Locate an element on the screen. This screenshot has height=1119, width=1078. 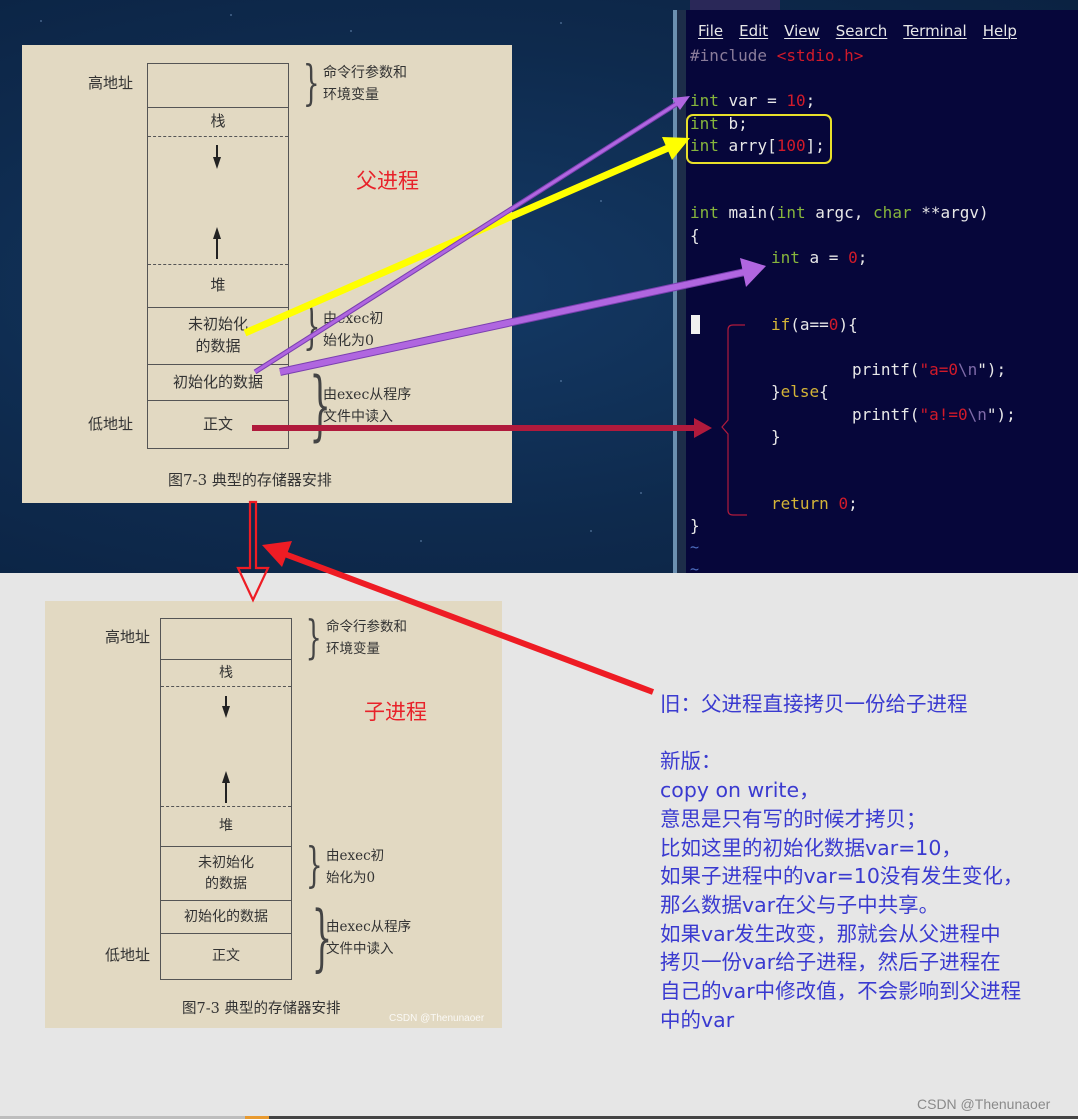
hollow-down-arrow is located at coordinates (253, 551).